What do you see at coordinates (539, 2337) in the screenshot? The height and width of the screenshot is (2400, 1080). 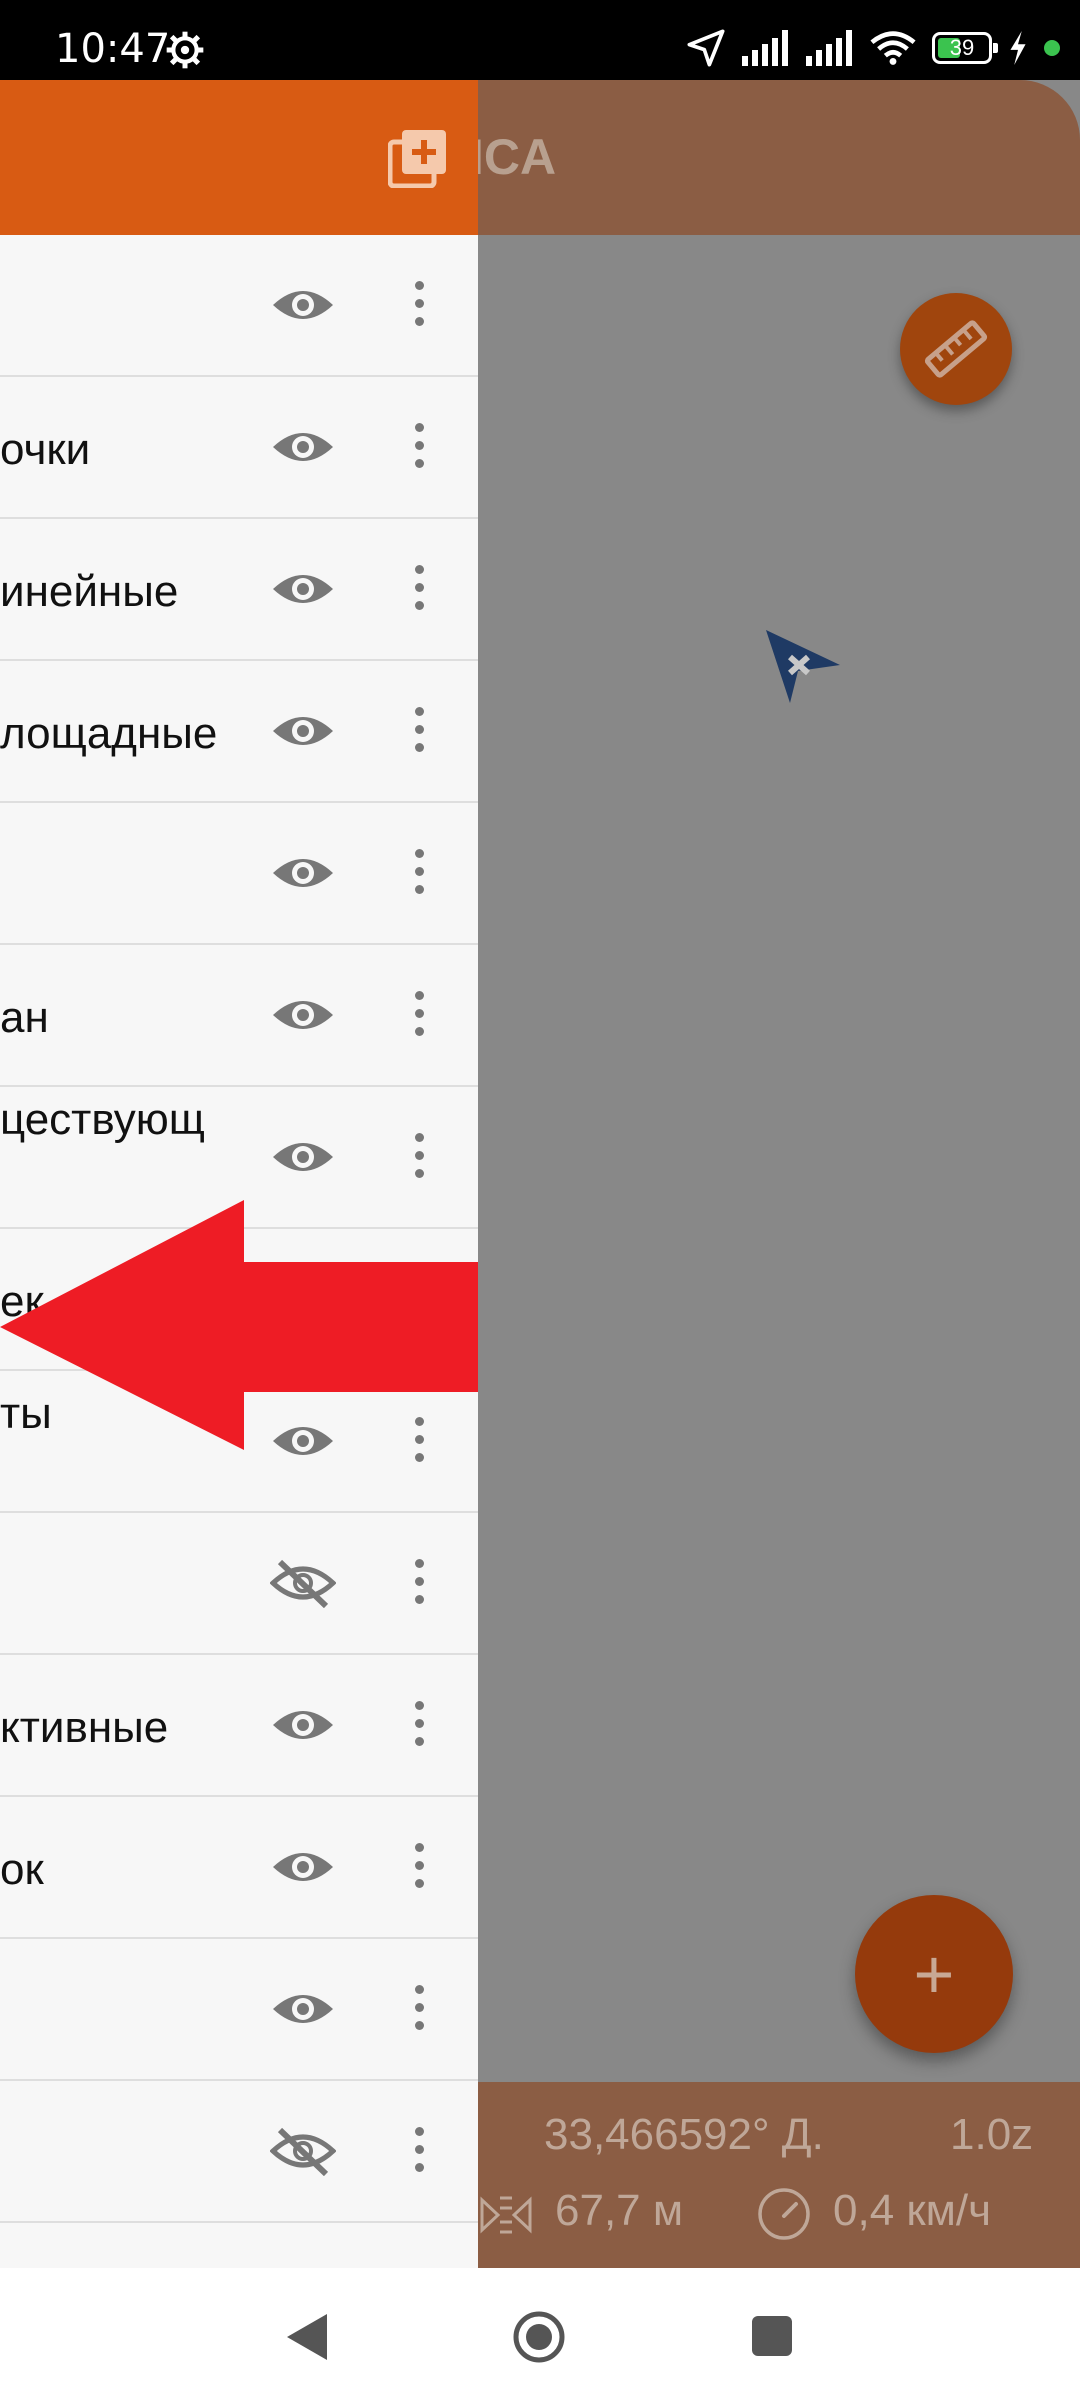 I see `home-icon` at bounding box center [539, 2337].